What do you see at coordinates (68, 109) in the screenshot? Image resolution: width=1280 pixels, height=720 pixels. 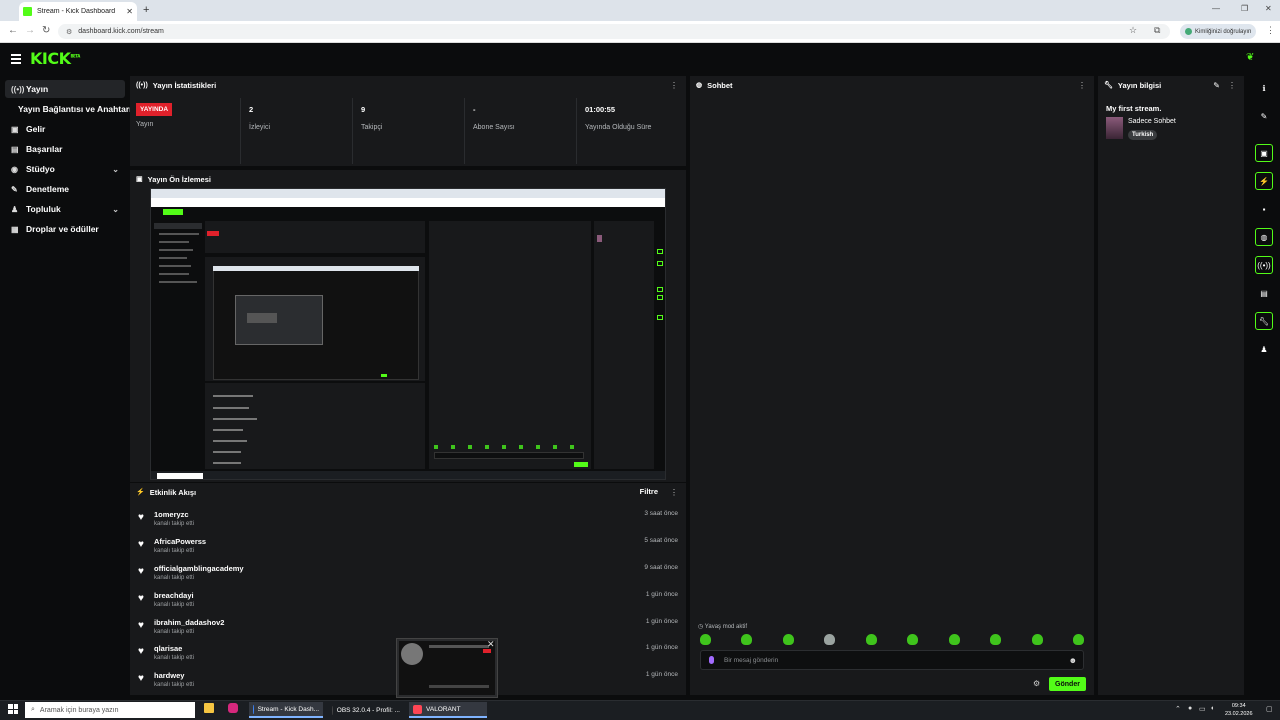 I see `sidebar-item-stream-key: Yayın Bağlantısı ve Anahtarı` at bounding box center [68, 109].